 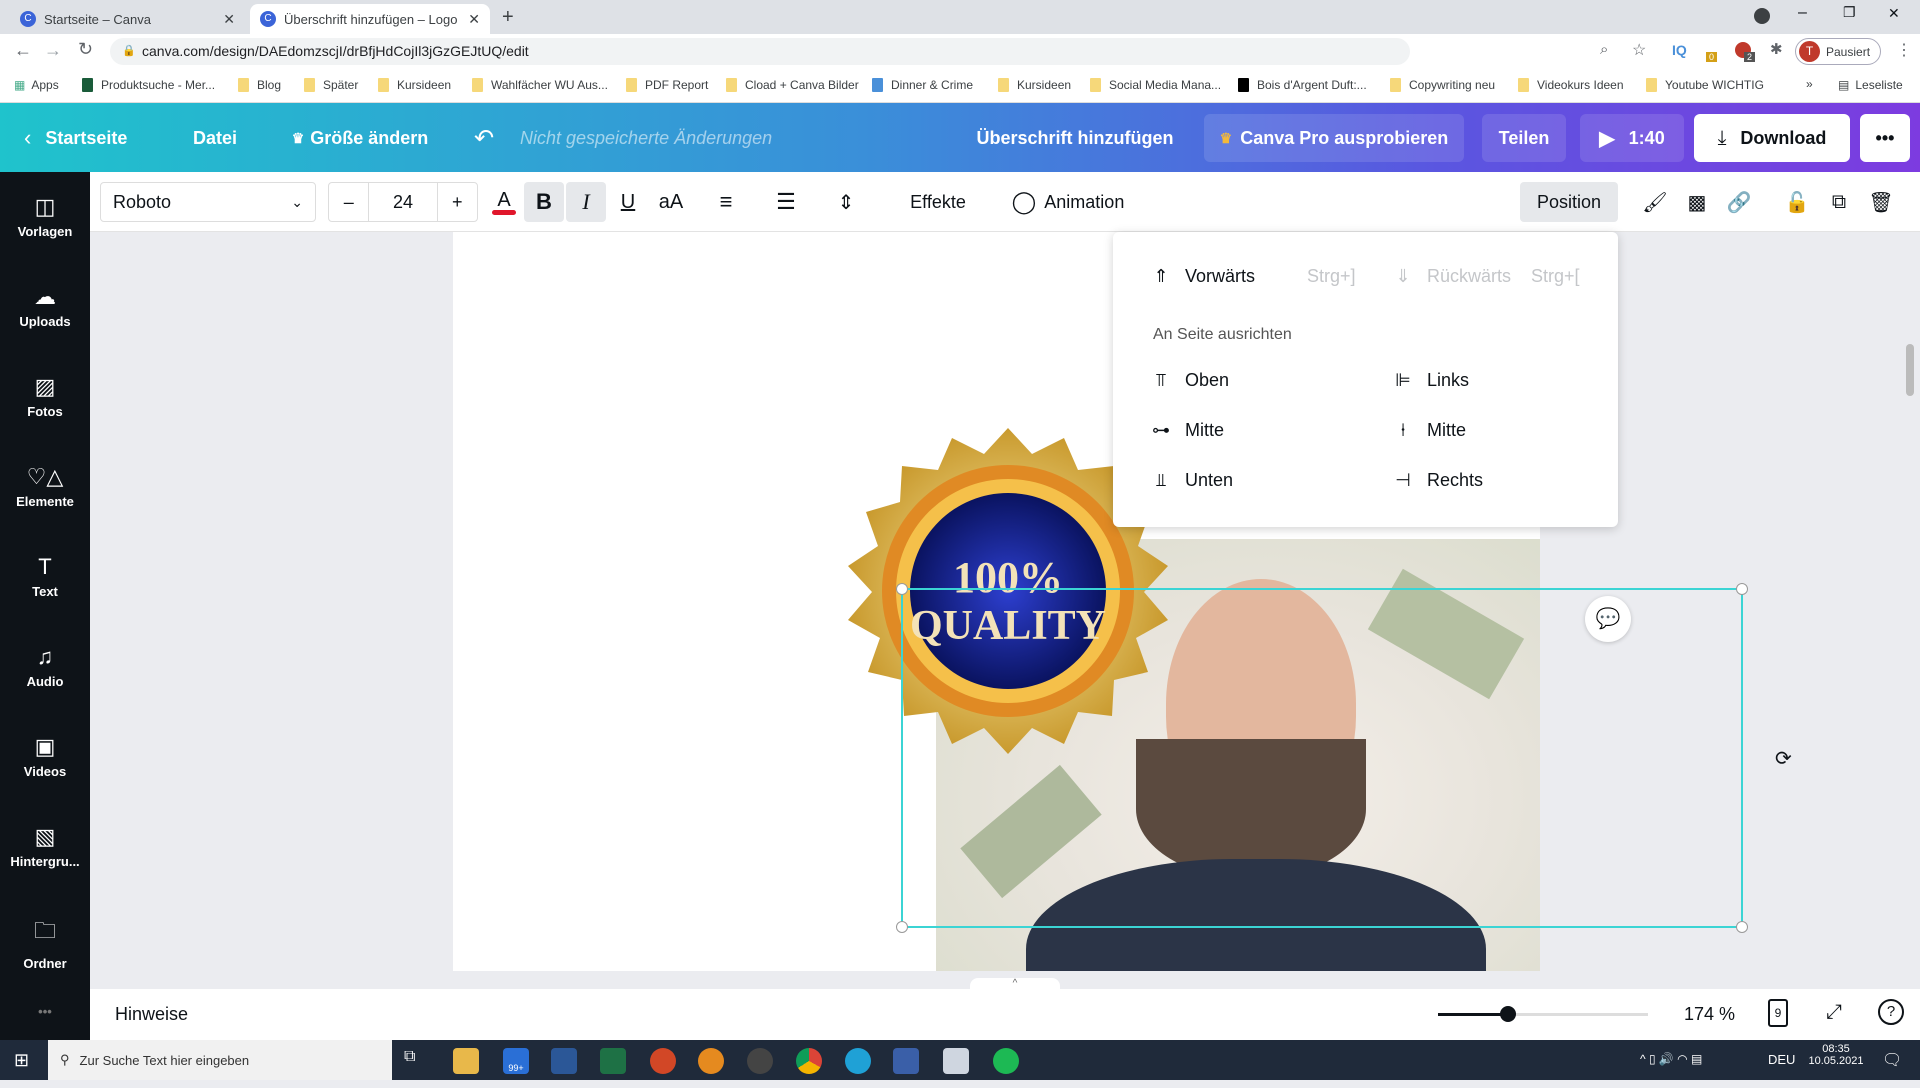 I want to click on undo-icon: ↶, so click(x=484, y=138).